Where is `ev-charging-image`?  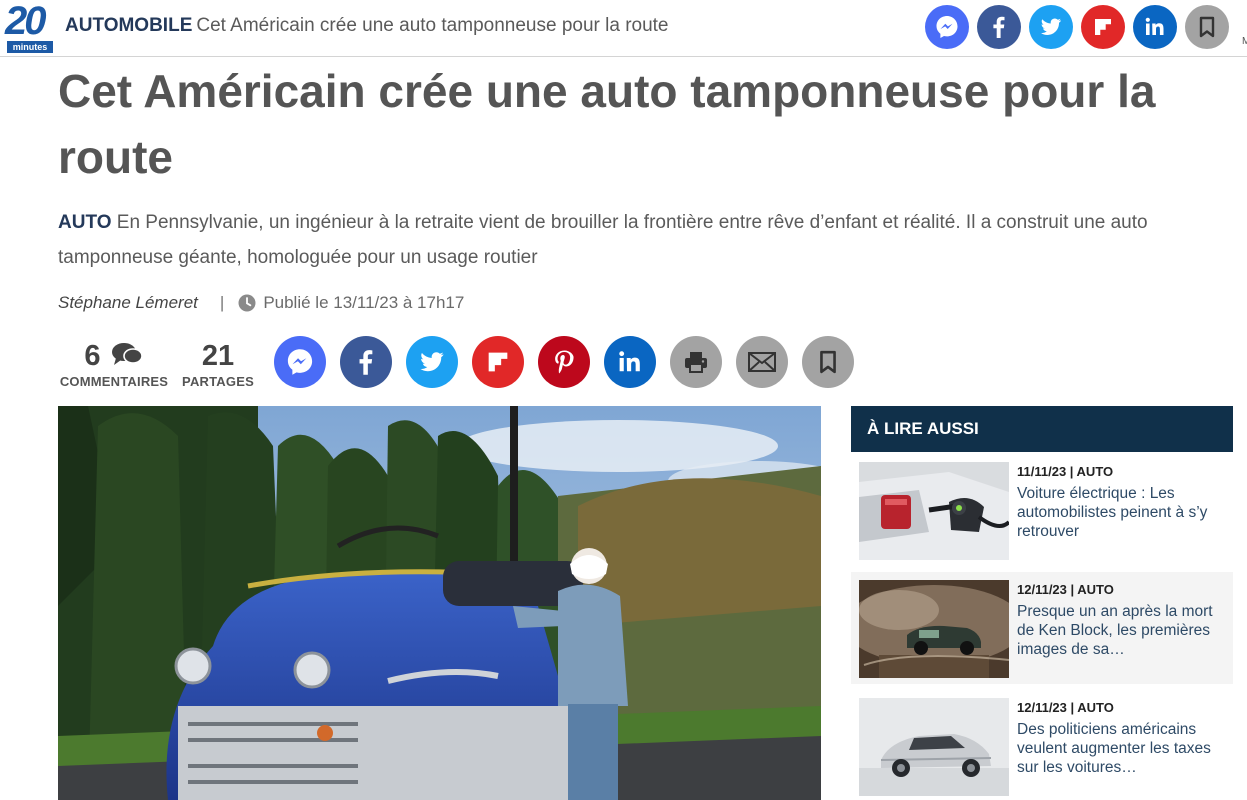 ev-charging-image is located at coordinates (934, 511).